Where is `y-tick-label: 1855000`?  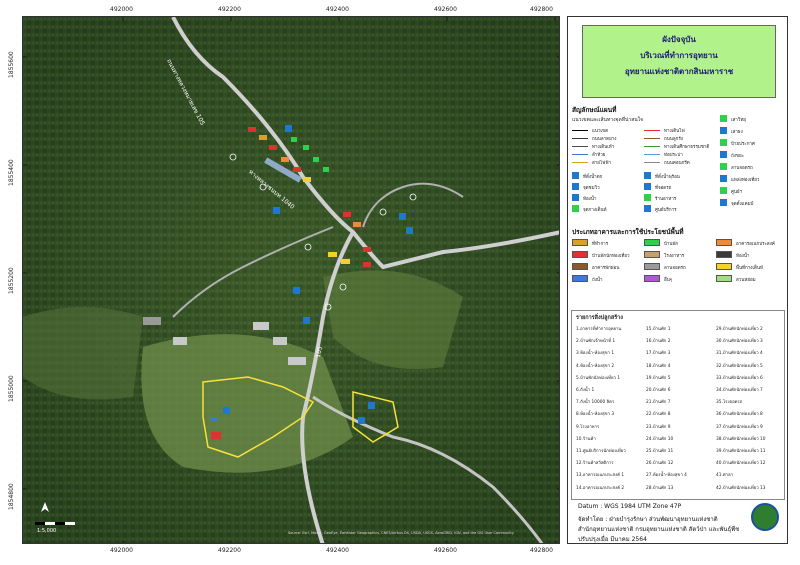 y-tick-label: 1855000 is located at coordinates (11, 388).